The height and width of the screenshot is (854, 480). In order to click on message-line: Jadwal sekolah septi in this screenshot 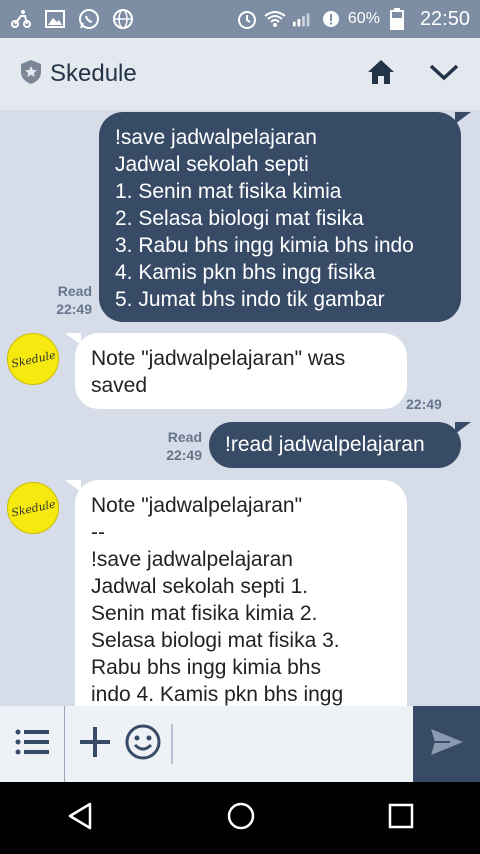, I will do `click(212, 164)`.